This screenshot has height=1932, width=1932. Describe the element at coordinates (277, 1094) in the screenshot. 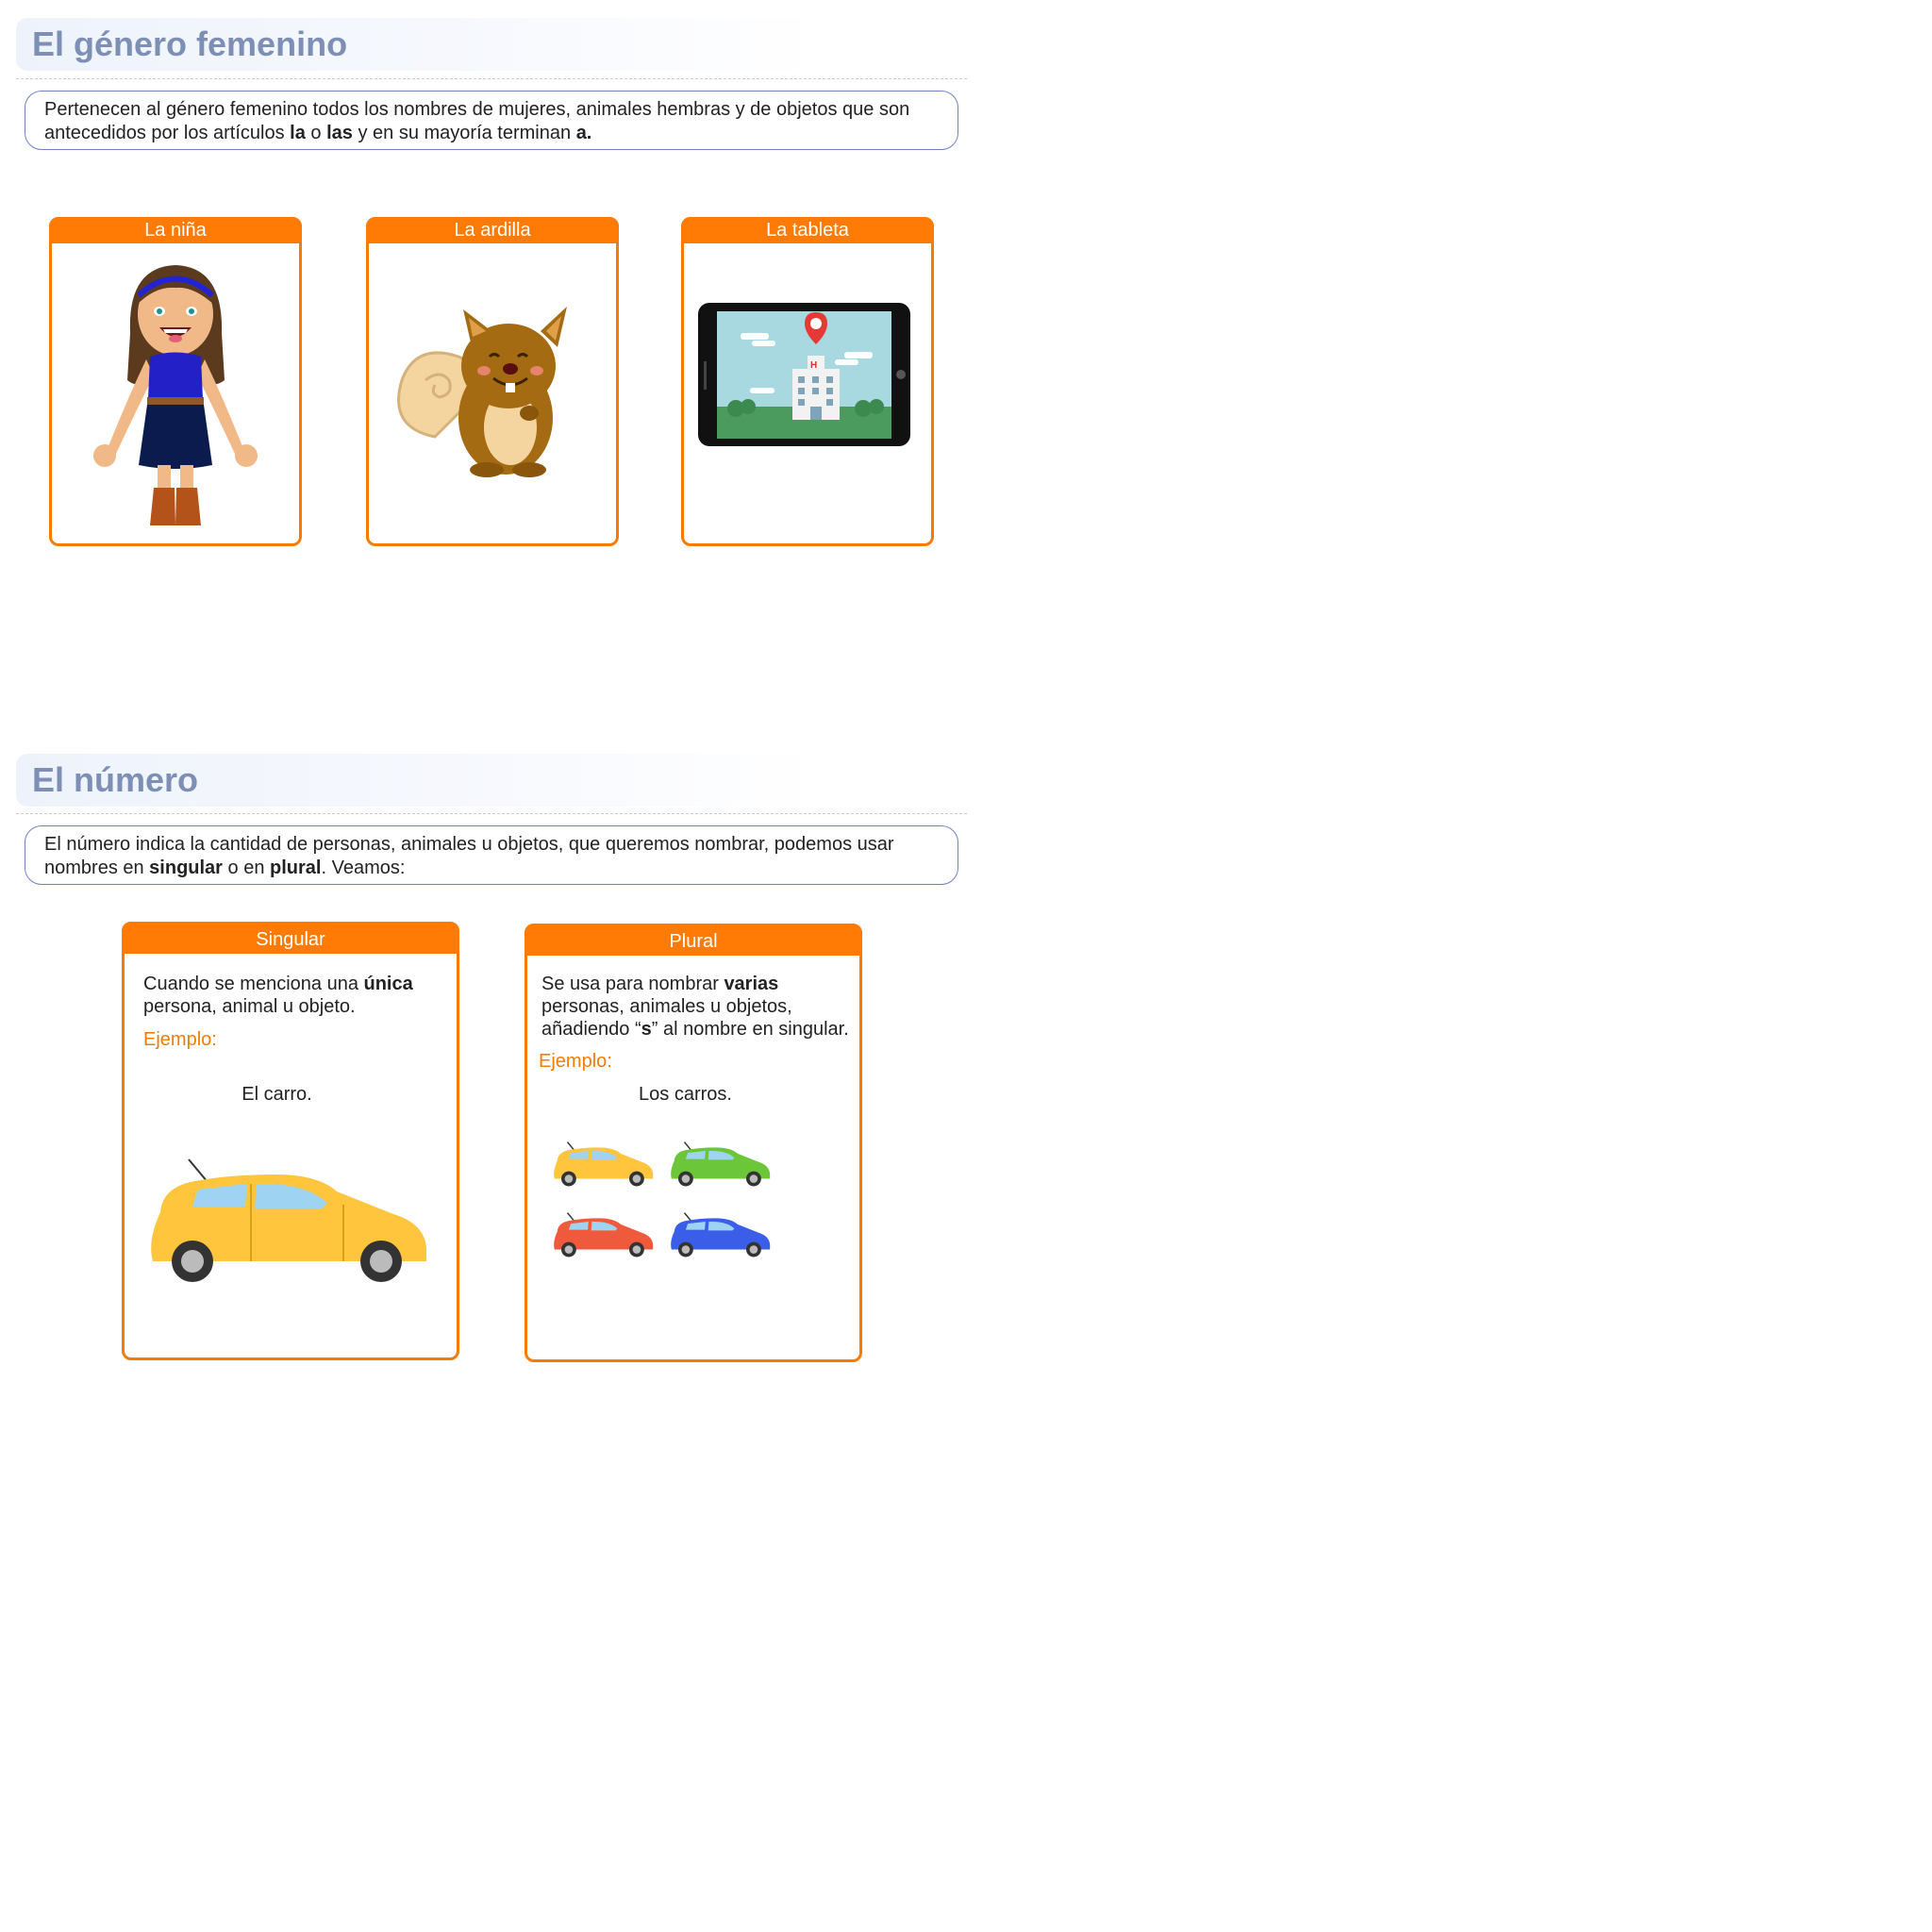

I see `example-text: El carro.` at that location.